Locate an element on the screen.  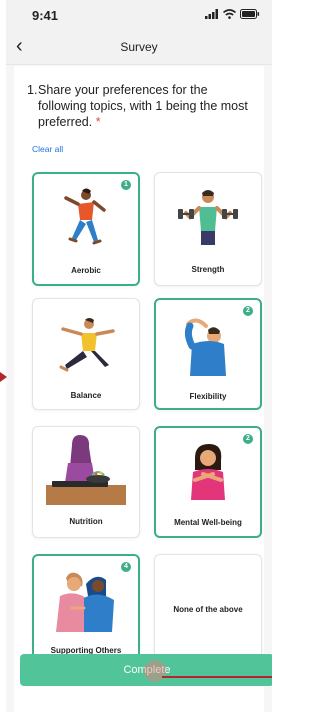
nav-header: ‹ Survey is located at coordinates (139, 47).